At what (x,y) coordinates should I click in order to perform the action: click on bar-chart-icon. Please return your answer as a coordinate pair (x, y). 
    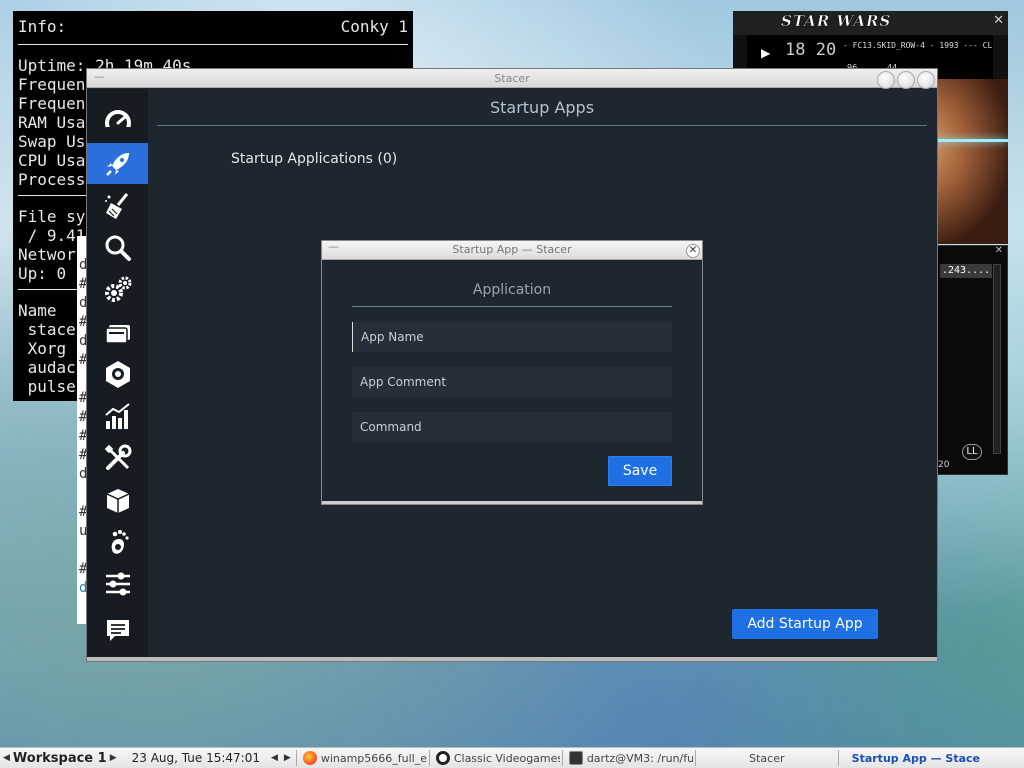
    Looking at the image, I should click on (117, 415).